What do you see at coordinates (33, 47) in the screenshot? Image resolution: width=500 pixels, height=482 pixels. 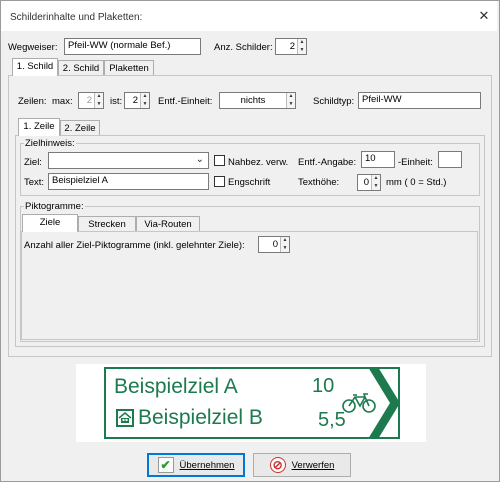 I see `wegweiser-label: Wegweiser:` at bounding box center [33, 47].